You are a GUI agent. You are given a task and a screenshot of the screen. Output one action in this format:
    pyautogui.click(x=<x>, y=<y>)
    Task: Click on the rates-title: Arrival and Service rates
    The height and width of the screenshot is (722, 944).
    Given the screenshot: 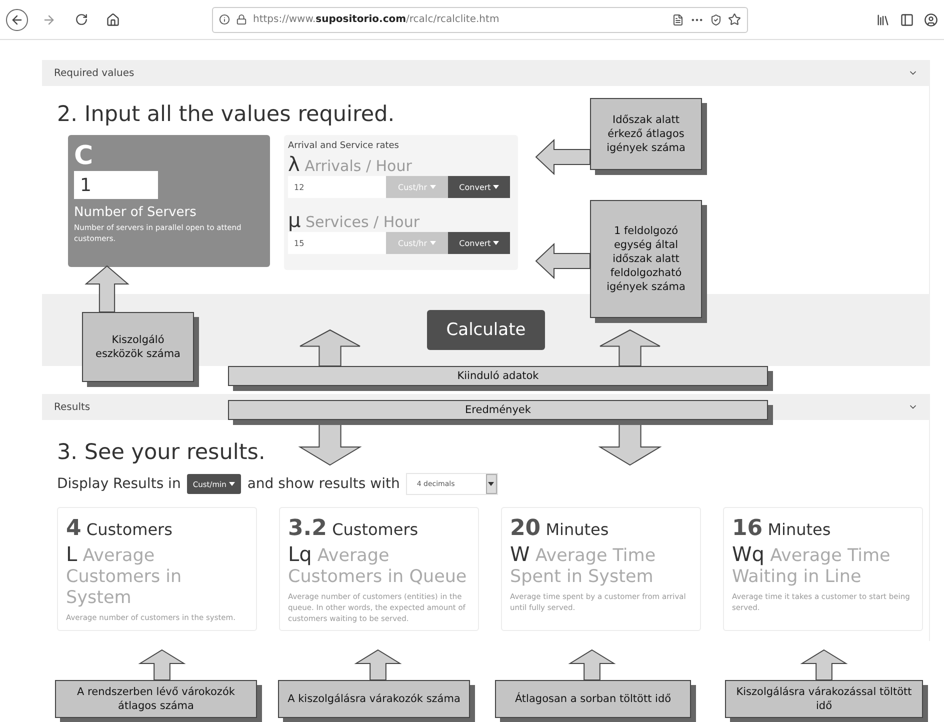 What is the action you would take?
    pyautogui.click(x=344, y=146)
    